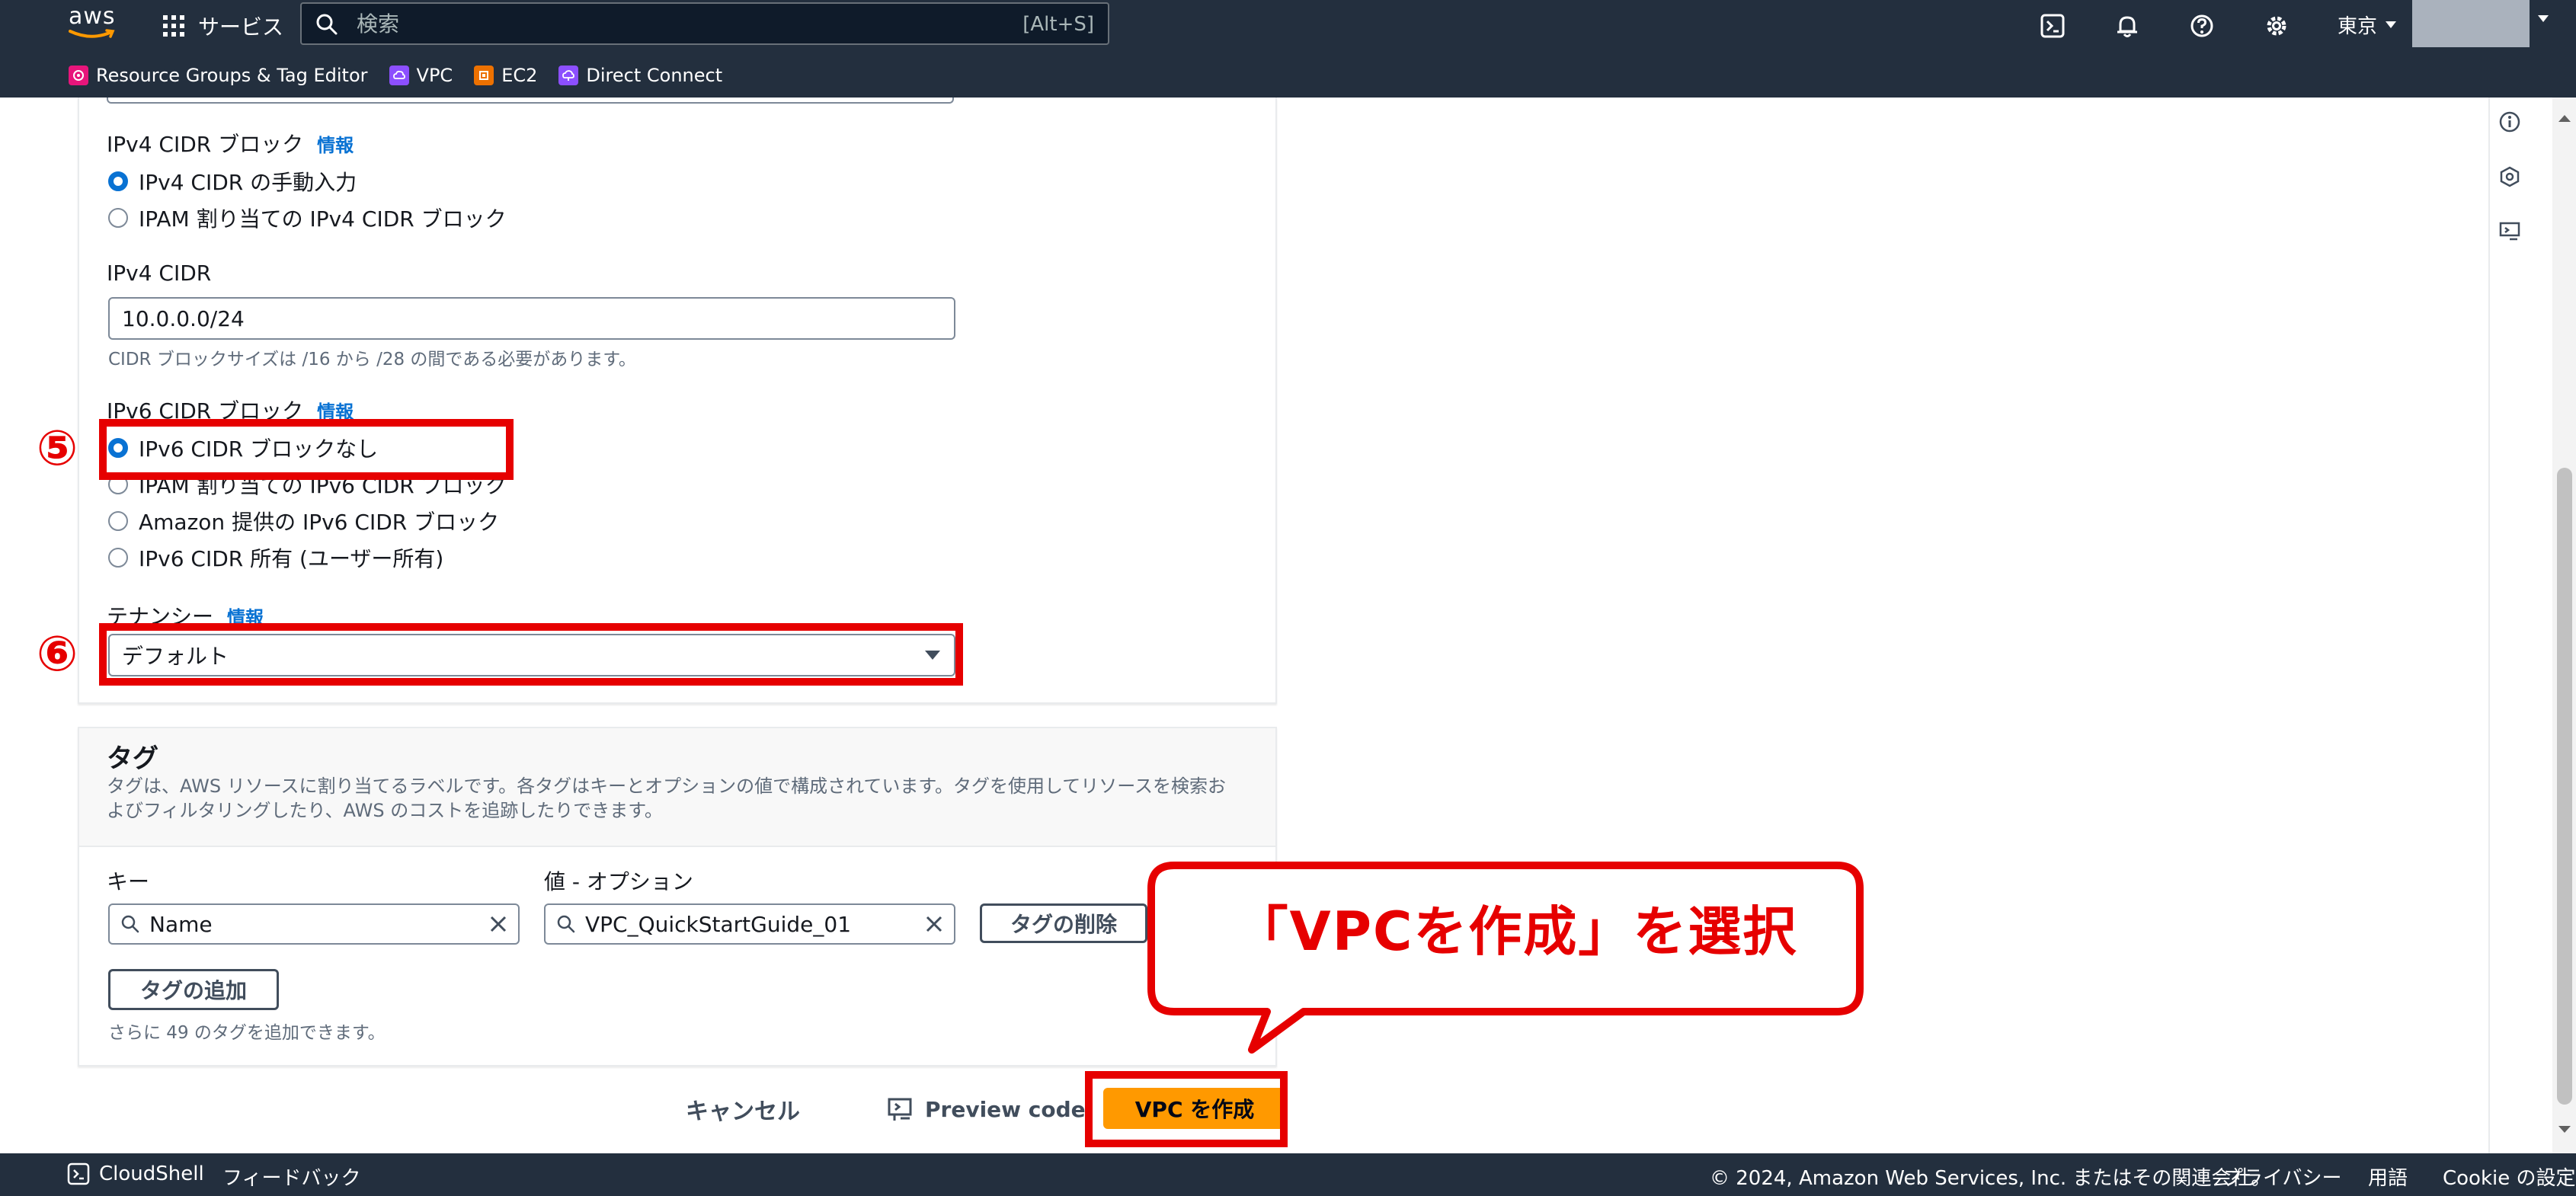 This screenshot has width=2576, height=1196. I want to click on account-caret-down-icon, so click(2543, 18).